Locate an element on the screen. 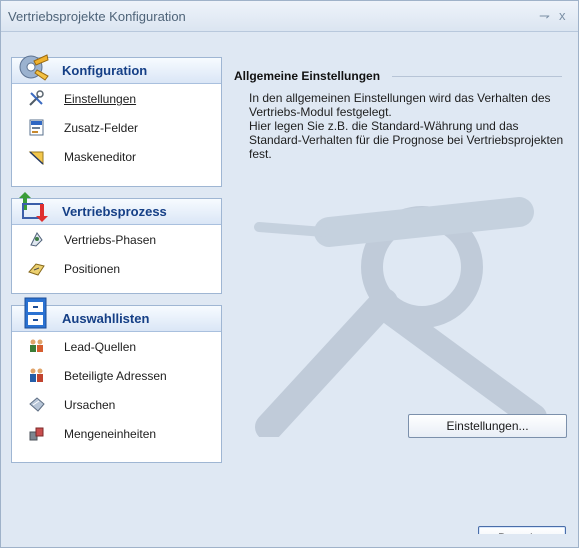  sidebar-item-einstellungen: Einstellungen is located at coordinates (116, 98).